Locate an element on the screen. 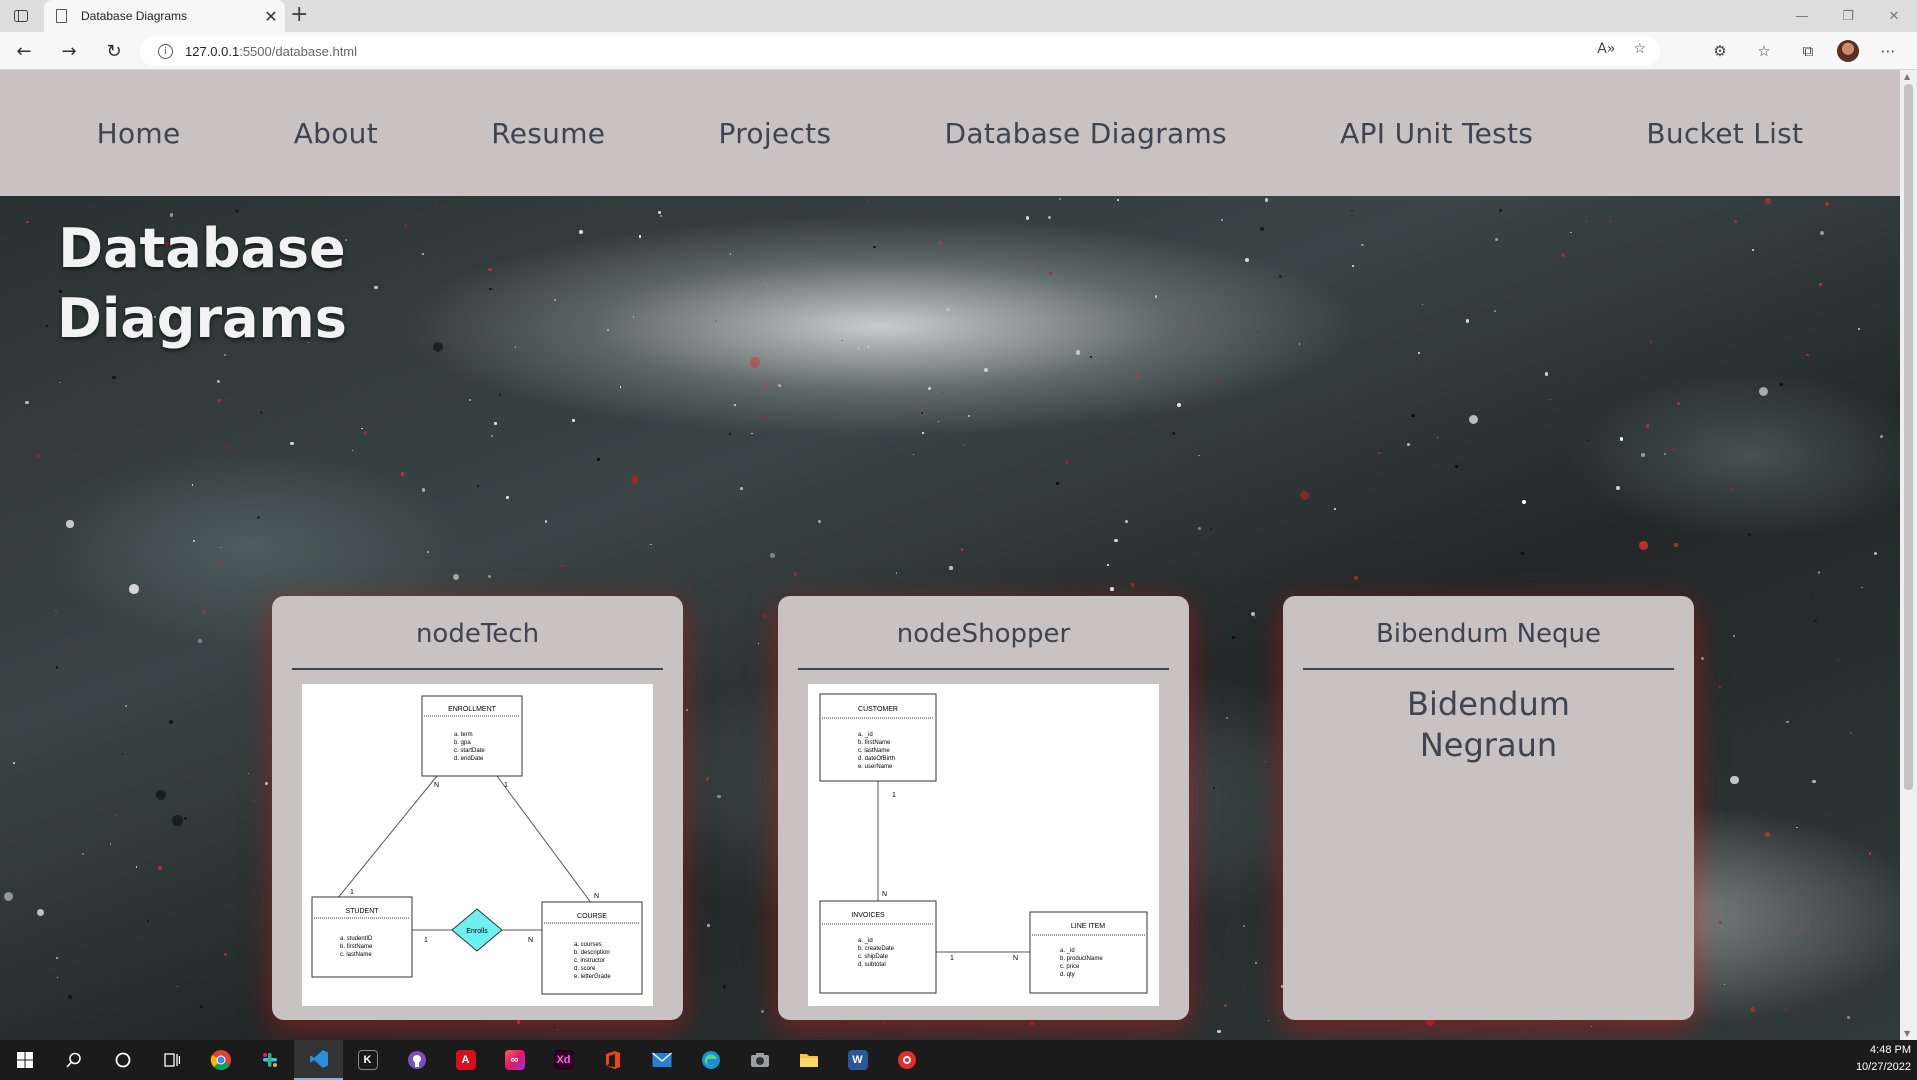  browser-tab-active: Database Diagrams ✕ is located at coordinates (164, 16).